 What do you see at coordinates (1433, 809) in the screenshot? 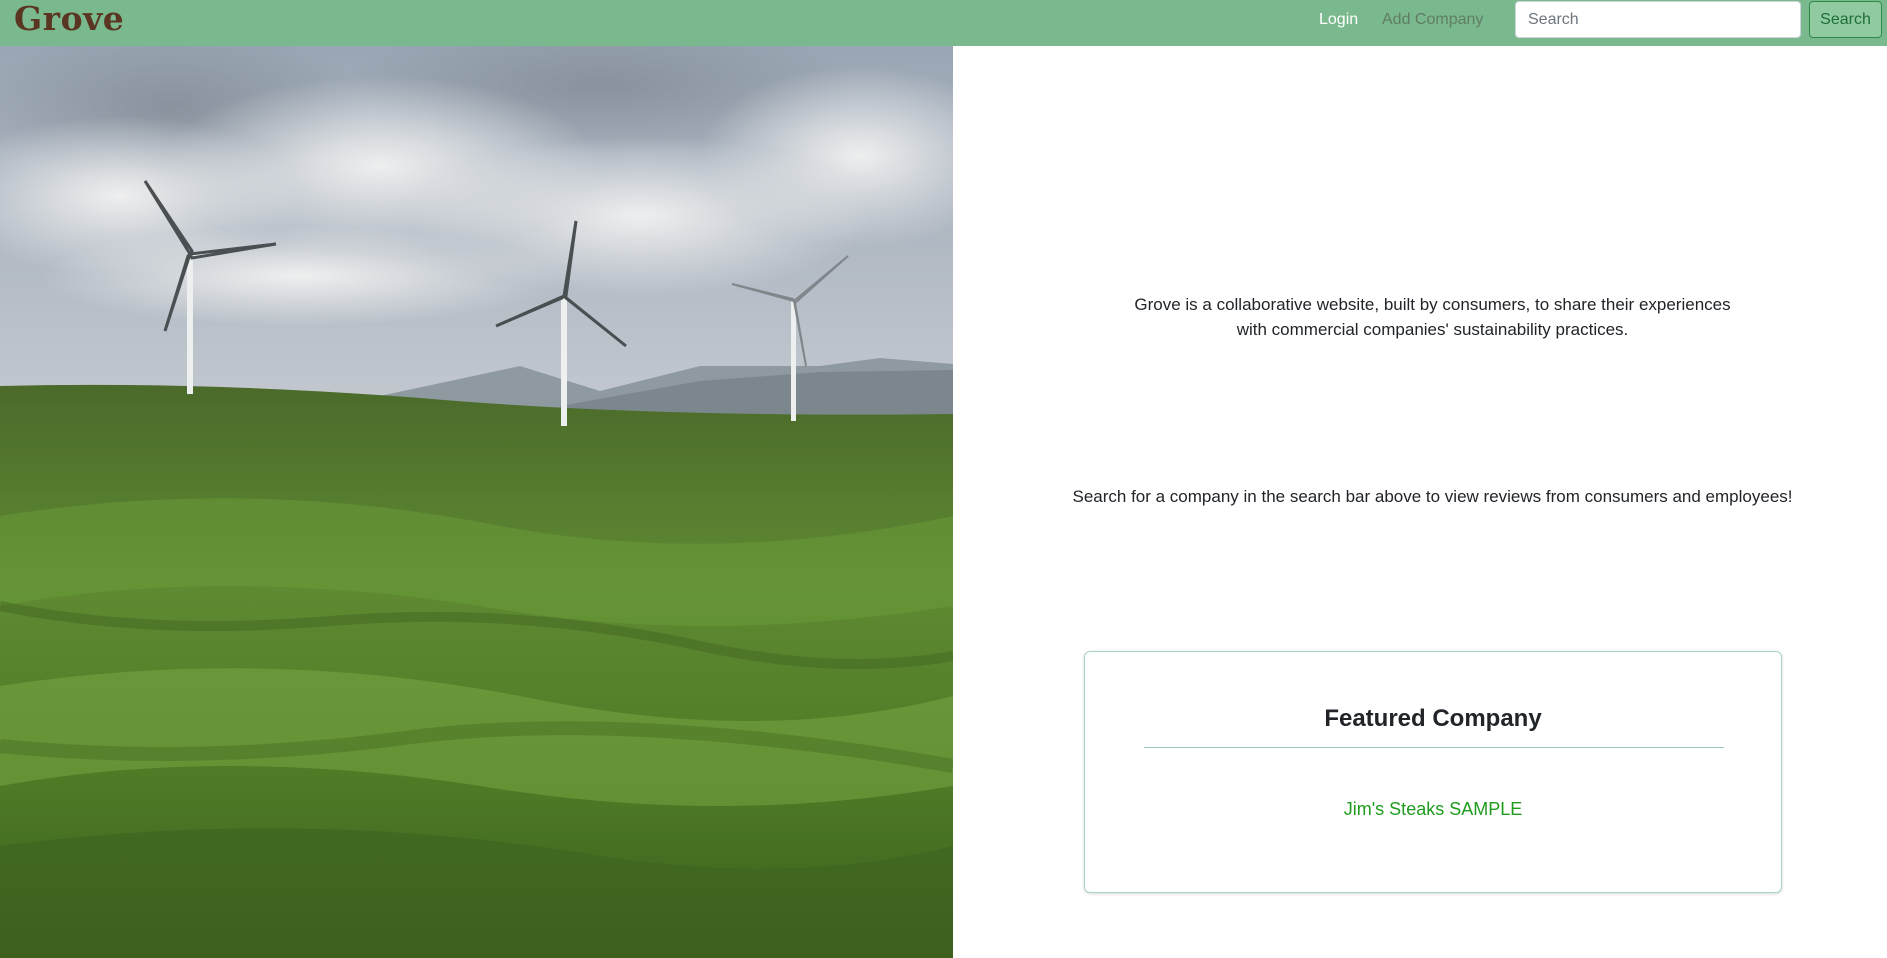
I see `featured-company-link: Jim's Steaks SAMPLE` at bounding box center [1433, 809].